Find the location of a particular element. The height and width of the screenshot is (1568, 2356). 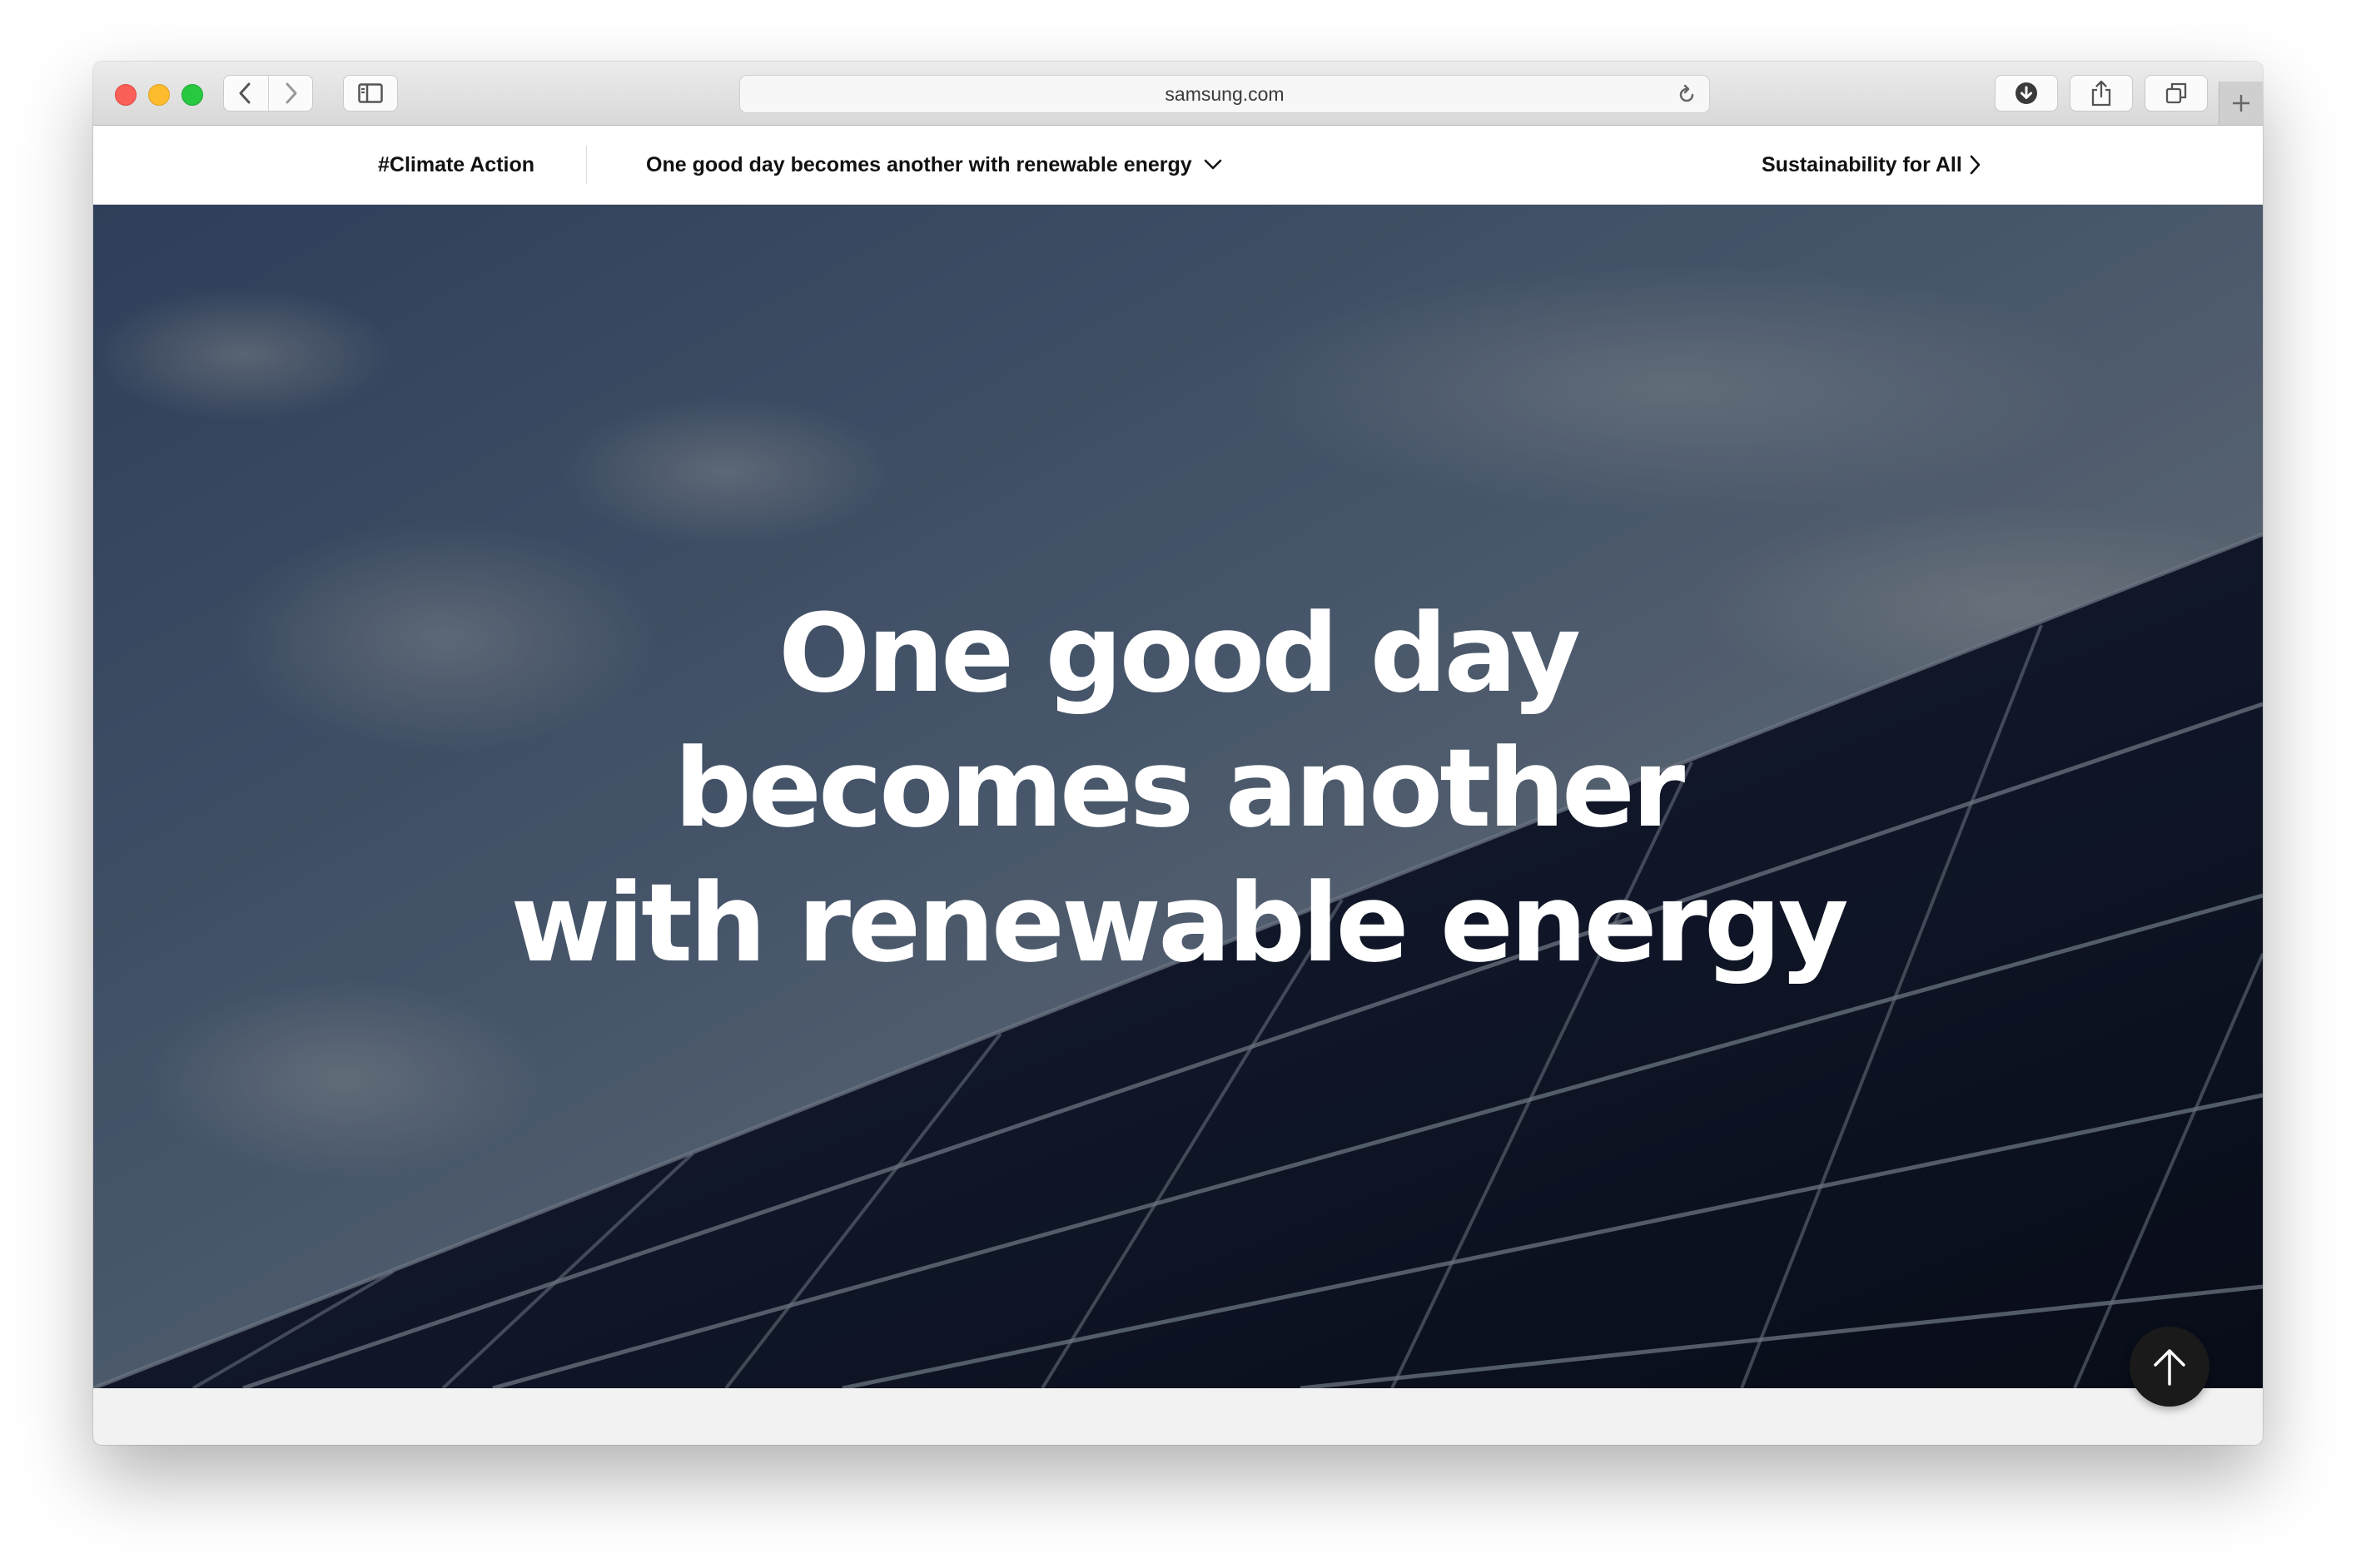

nav-divider is located at coordinates (586, 165).